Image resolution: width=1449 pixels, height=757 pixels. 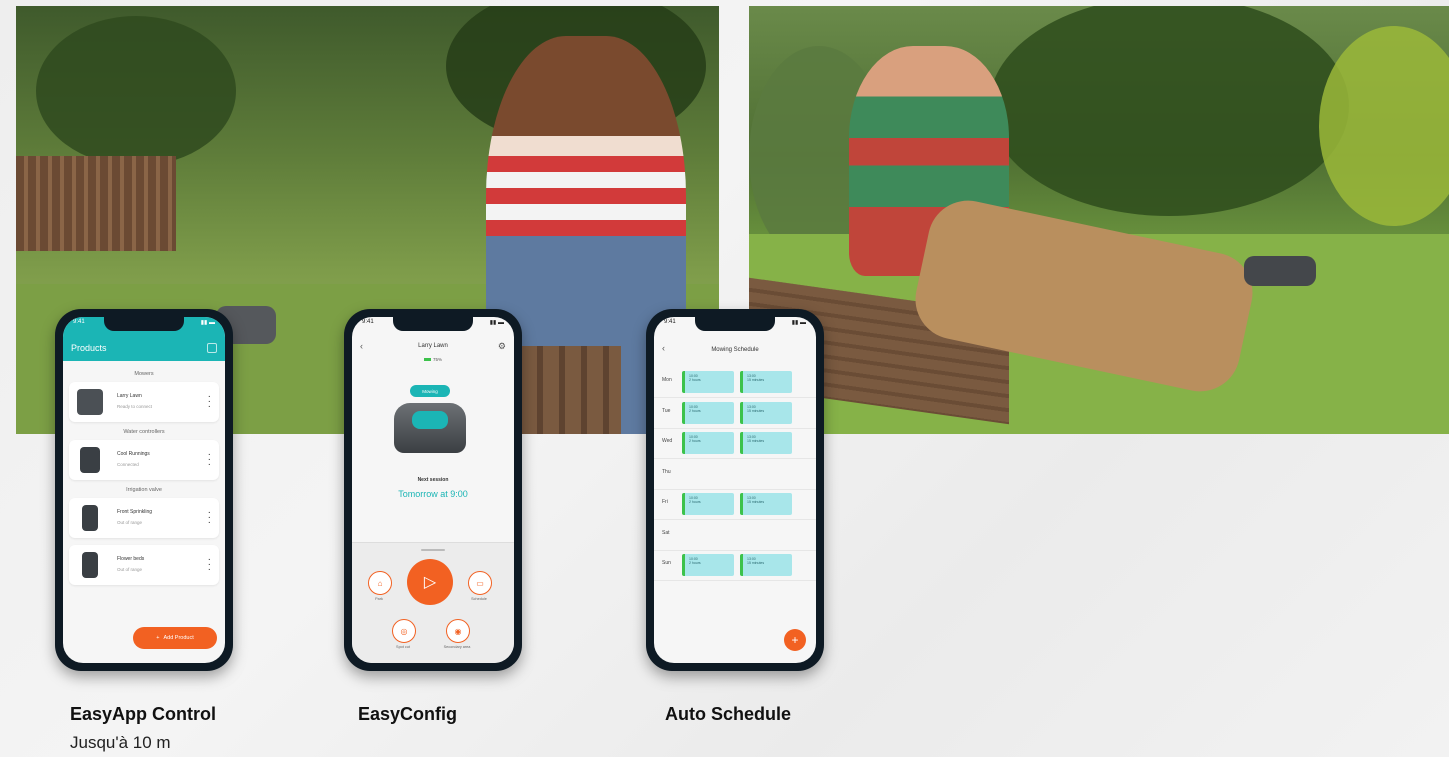 I want to click on add-schedule-button: +, so click(x=795, y=640).